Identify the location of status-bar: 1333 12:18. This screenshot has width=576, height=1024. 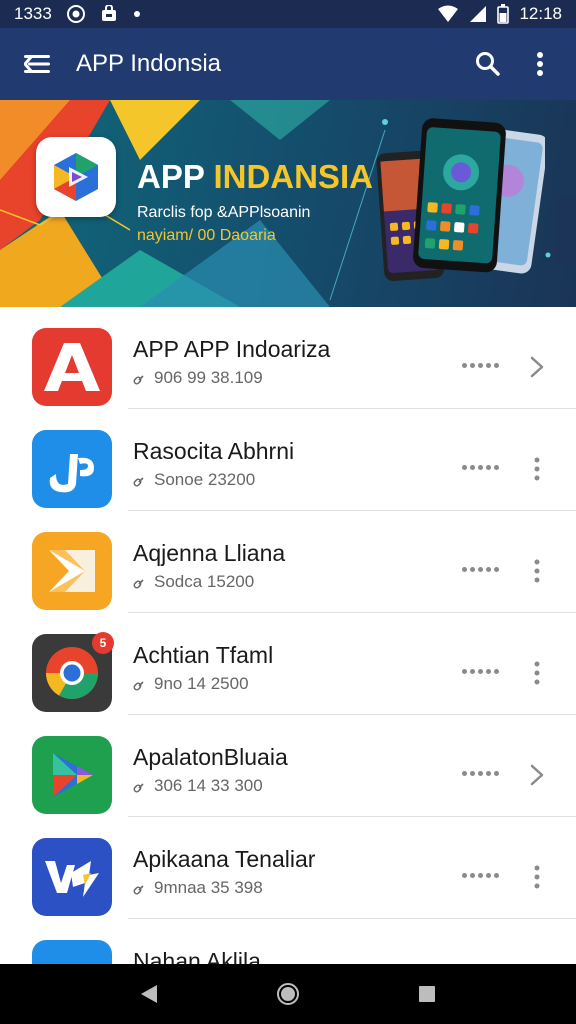
(288, 14).